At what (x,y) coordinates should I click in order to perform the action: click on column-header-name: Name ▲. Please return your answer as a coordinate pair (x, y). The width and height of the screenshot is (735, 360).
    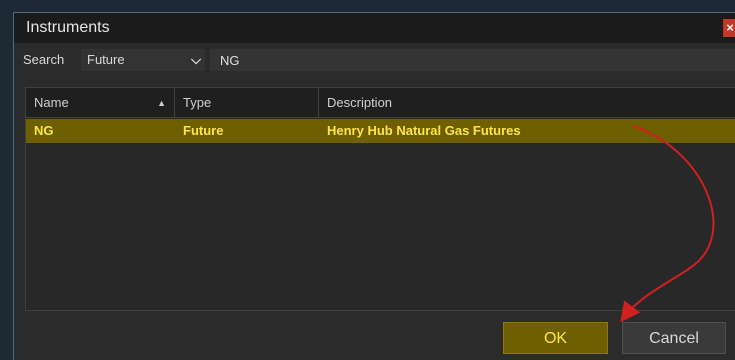
    Looking at the image, I should click on (100, 103).